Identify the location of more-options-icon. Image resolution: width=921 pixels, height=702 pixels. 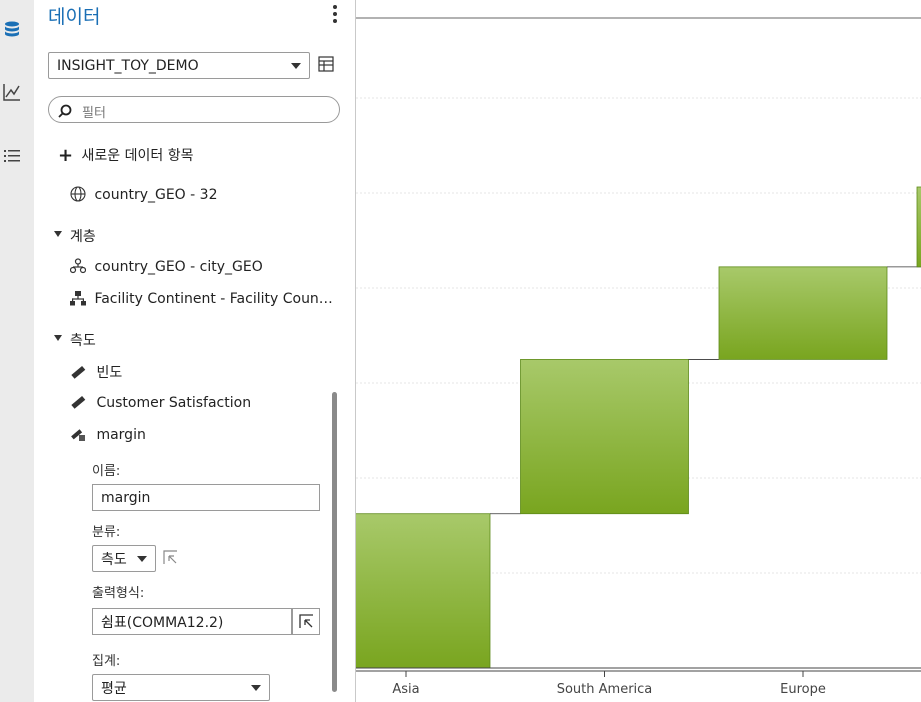
(335, 14).